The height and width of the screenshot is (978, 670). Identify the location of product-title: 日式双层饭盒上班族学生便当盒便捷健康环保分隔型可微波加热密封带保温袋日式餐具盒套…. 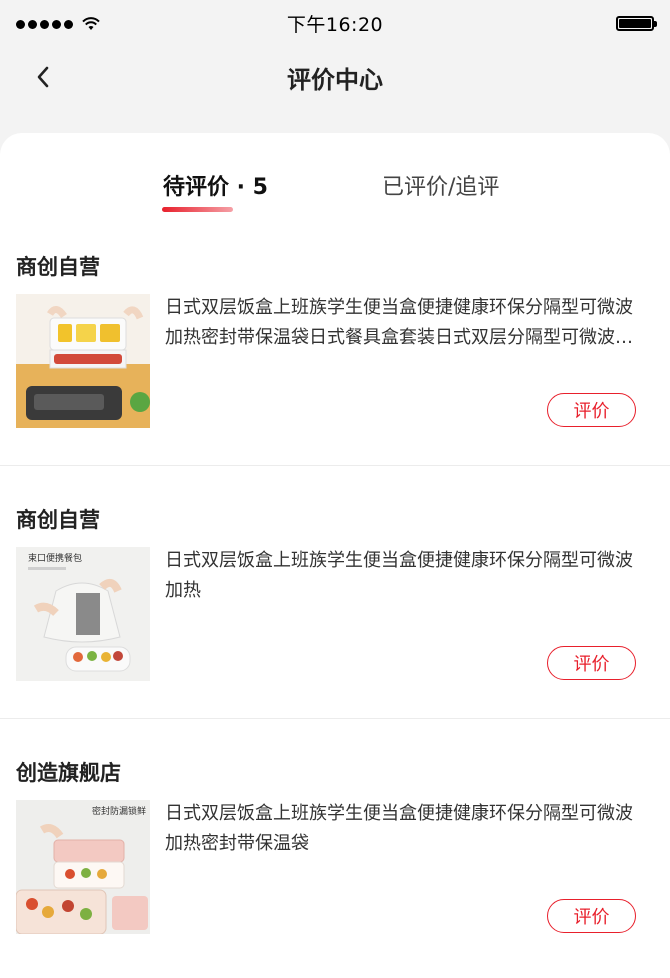
(405, 323).